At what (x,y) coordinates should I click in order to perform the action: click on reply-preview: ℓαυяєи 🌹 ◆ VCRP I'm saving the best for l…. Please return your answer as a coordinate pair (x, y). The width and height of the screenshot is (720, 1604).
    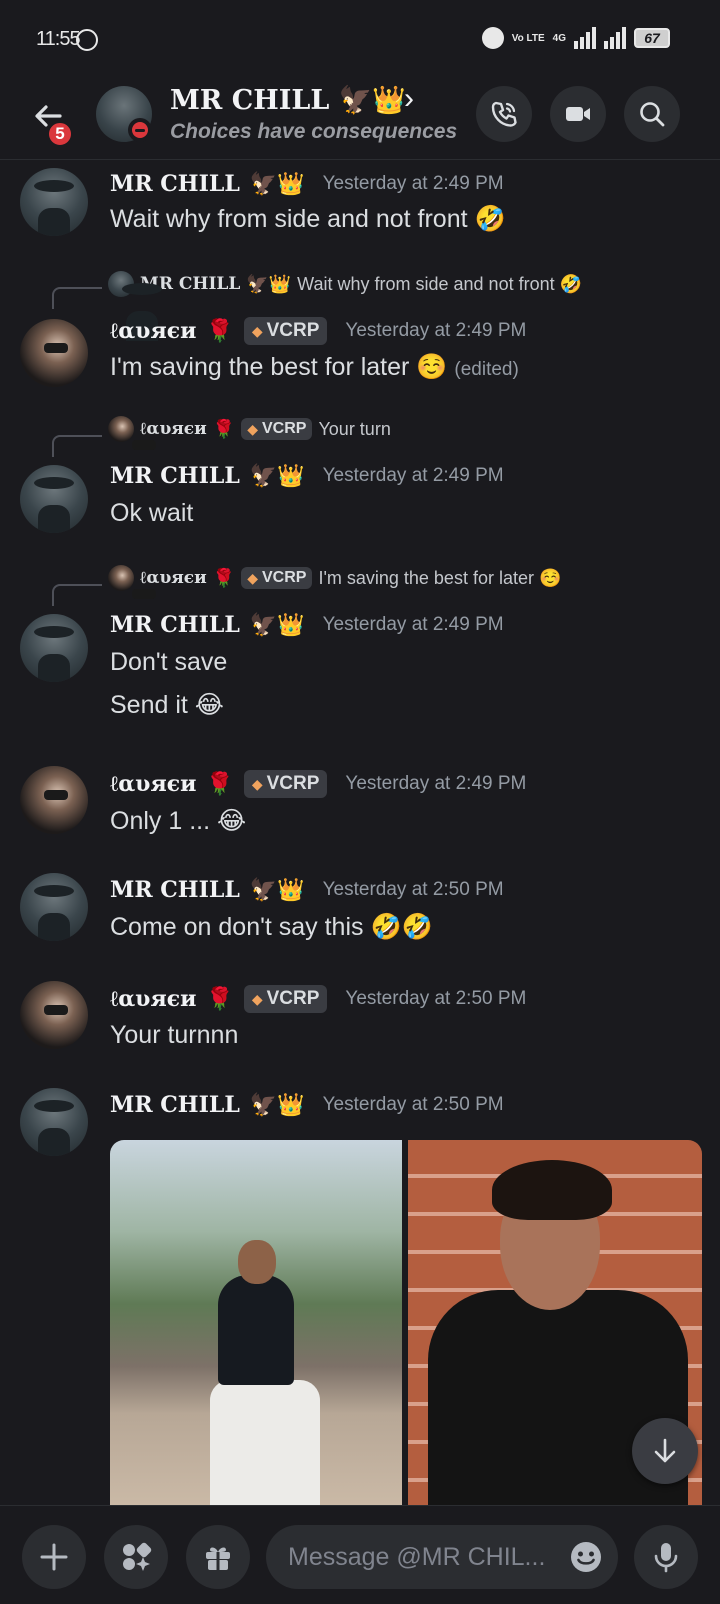
    Looking at the image, I should click on (334, 578).